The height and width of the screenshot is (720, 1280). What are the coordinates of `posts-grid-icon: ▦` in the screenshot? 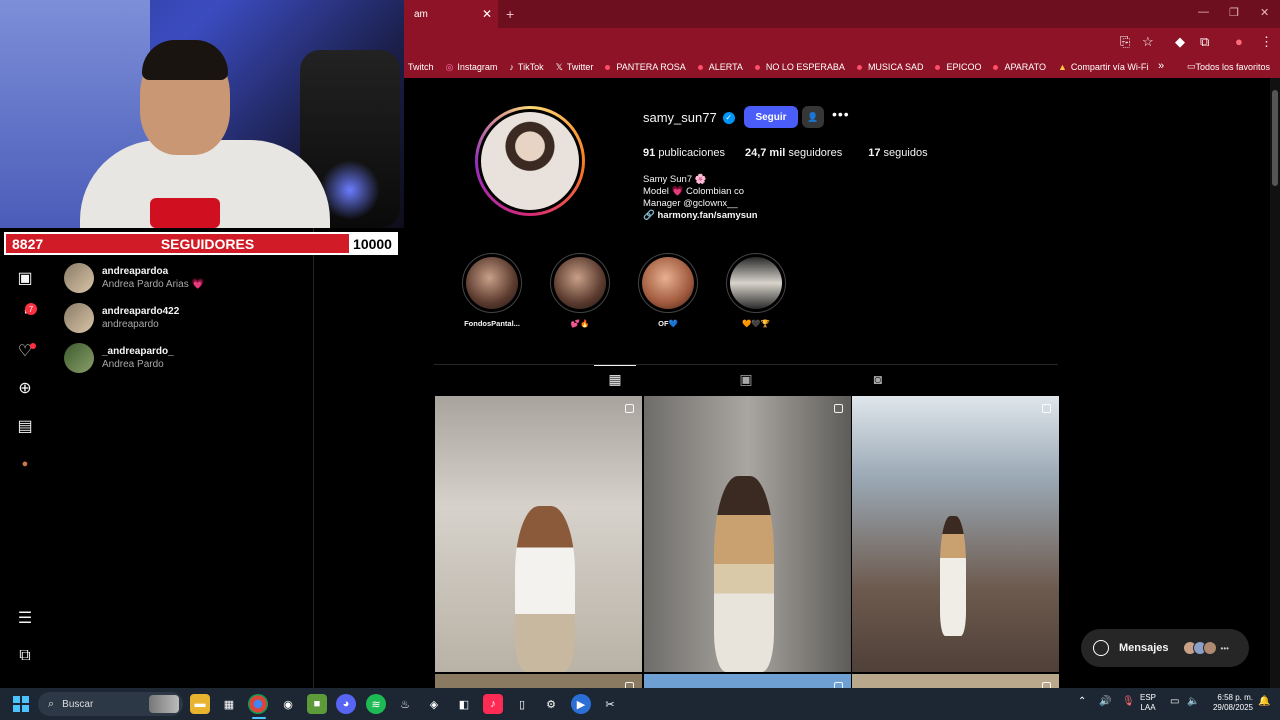 It's located at (615, 379).